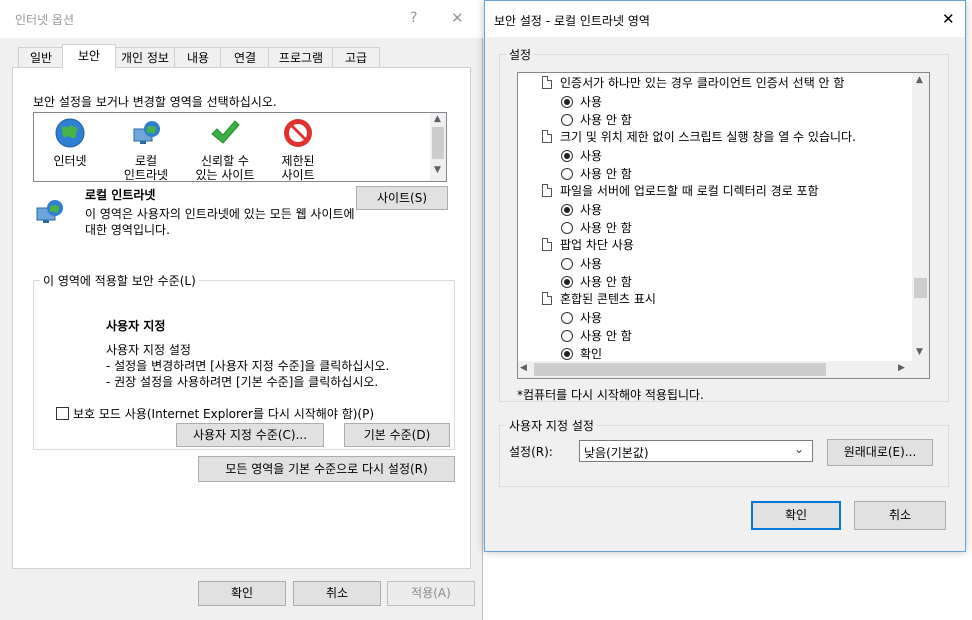 The height and width of the screenshot is (620, 972). What do you see at coordinates (413, 18) in the screenshot?
I see `help-icon: ?` at bounding box center [413, 18].